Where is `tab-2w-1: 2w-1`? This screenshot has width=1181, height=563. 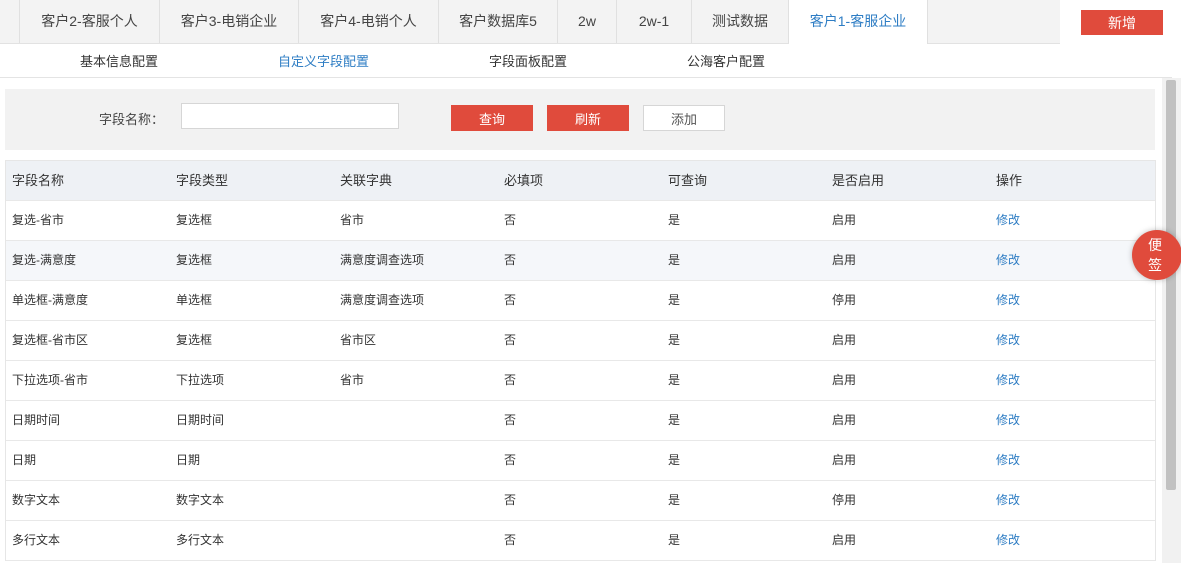 tab-2w-1: 2w-1 is located at coordinates (654, 21).